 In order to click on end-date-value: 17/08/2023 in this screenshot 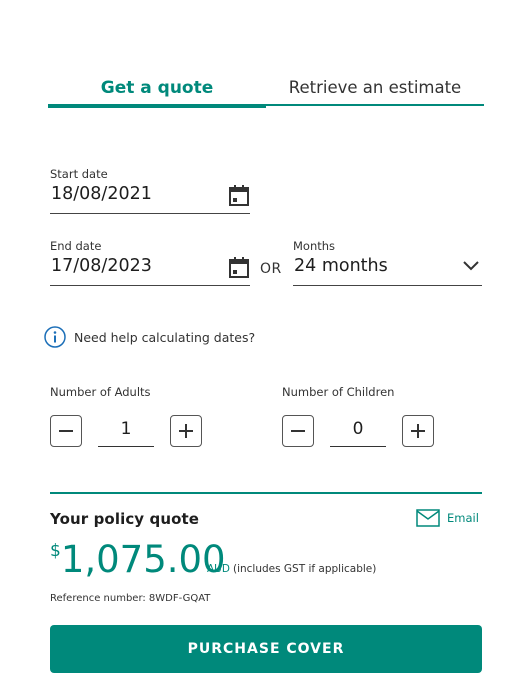, I will do `click(101, 266)`.